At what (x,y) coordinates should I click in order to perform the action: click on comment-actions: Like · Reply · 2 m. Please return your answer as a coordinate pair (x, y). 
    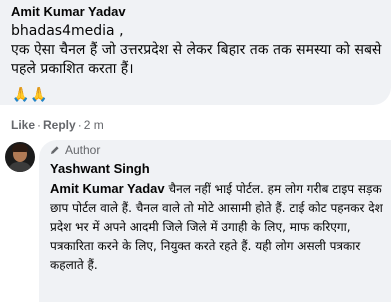
    Looking at the image, I should click on (57, 125).